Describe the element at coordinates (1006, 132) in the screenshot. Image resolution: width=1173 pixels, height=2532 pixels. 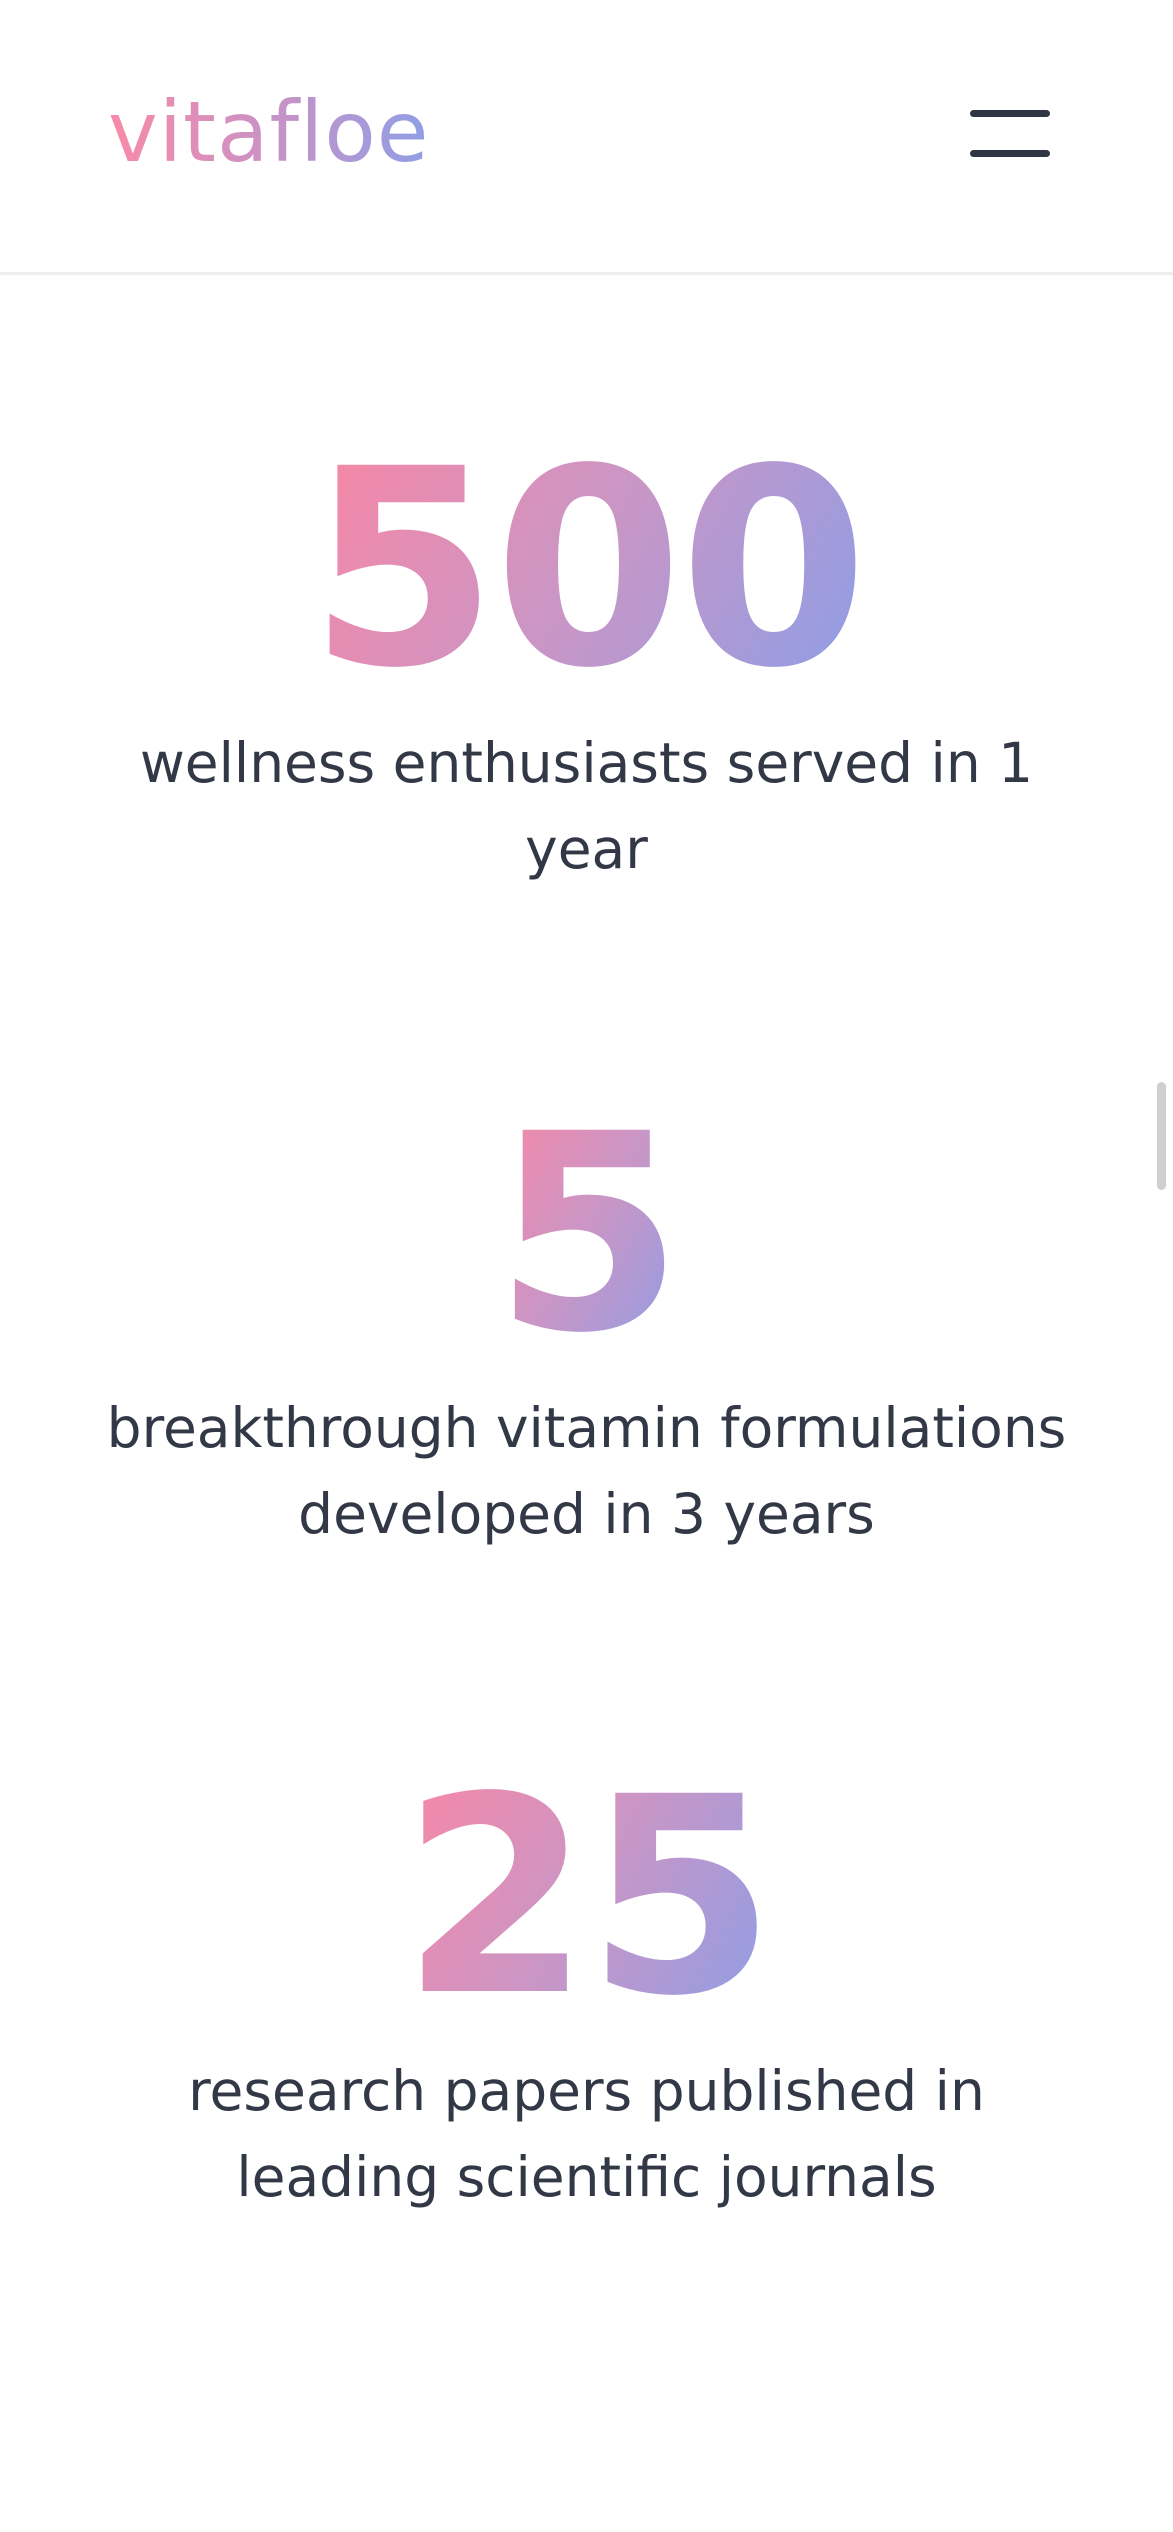
I see `hamburger-menu-icon` at that location.